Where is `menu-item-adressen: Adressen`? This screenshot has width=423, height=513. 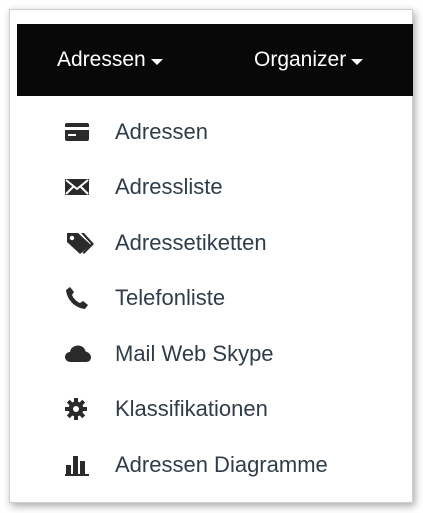 menu-item-adressen: Adressen is located at coordinates (136, 132).